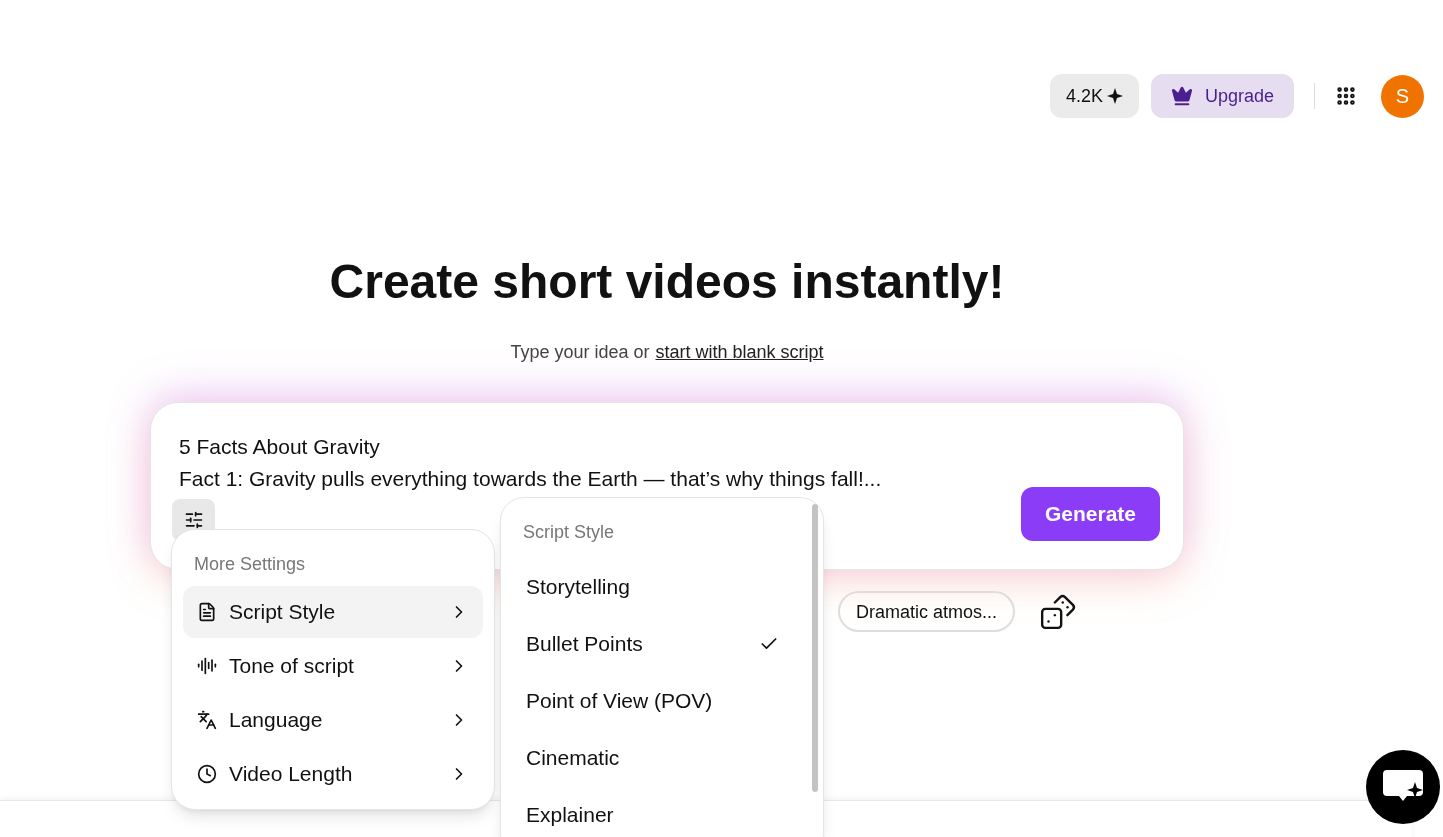 The width and height of the screenshot is (1443, 837). I want to click on menu-option: Point of View (POV), so click(673, 700).